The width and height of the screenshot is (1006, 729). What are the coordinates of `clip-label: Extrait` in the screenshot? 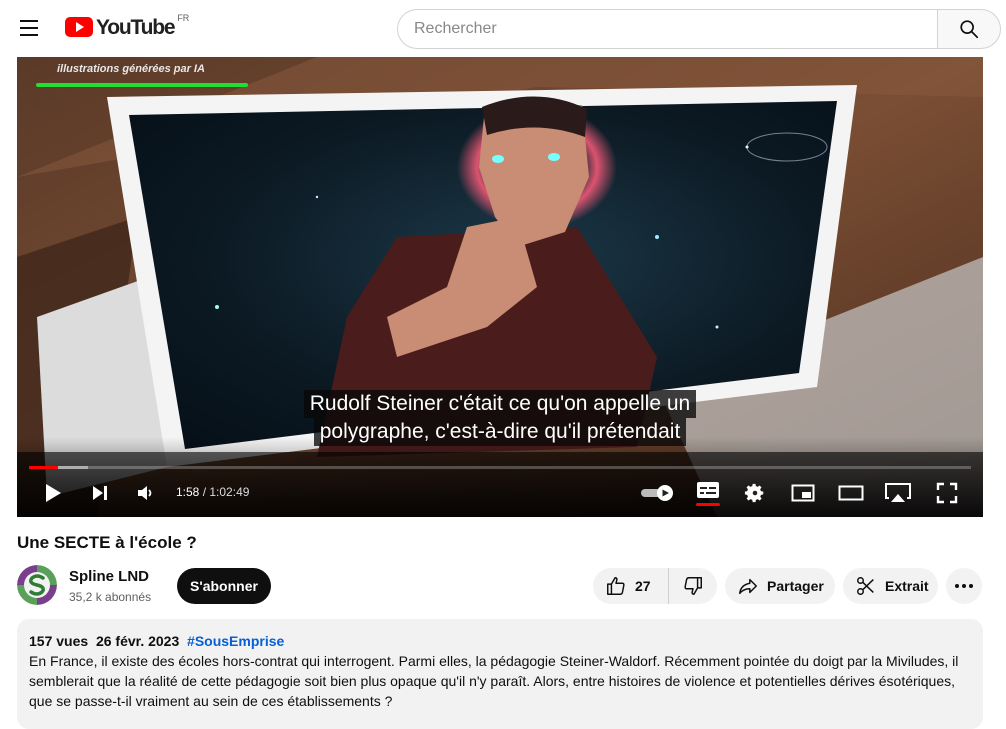 It's located at (907, 586).